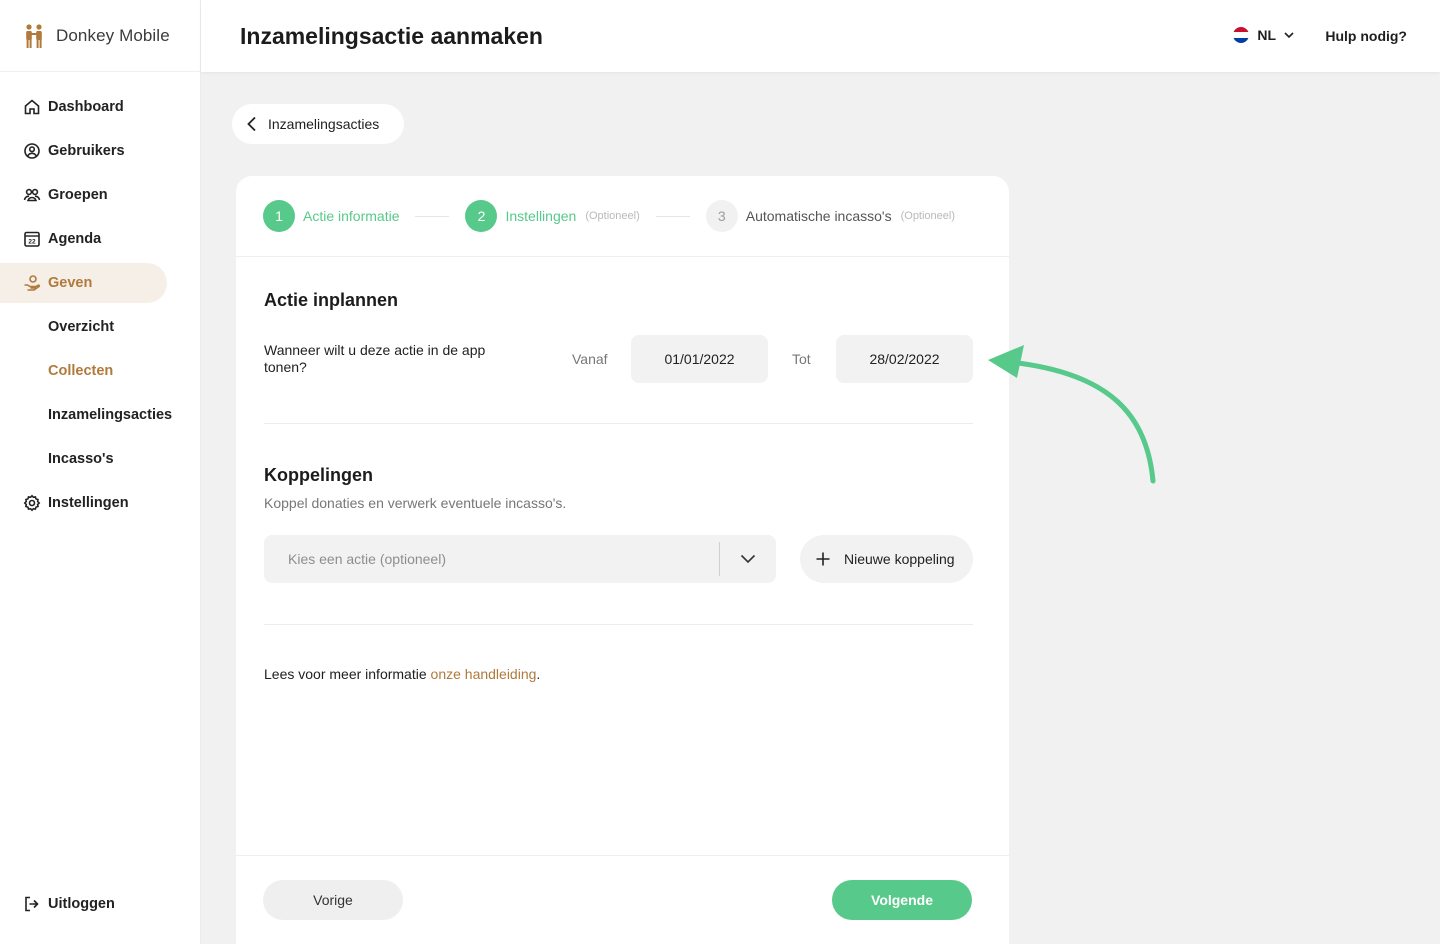  I want to click on manual-link: onze handleiding, so click(484, 674).